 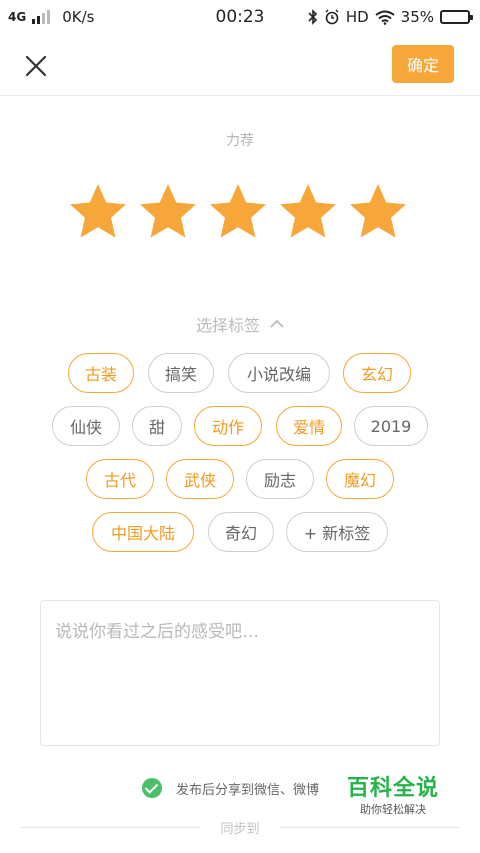 I want to click on share-option: 发布后分享到微信、微博, so click(x=230, y=788).